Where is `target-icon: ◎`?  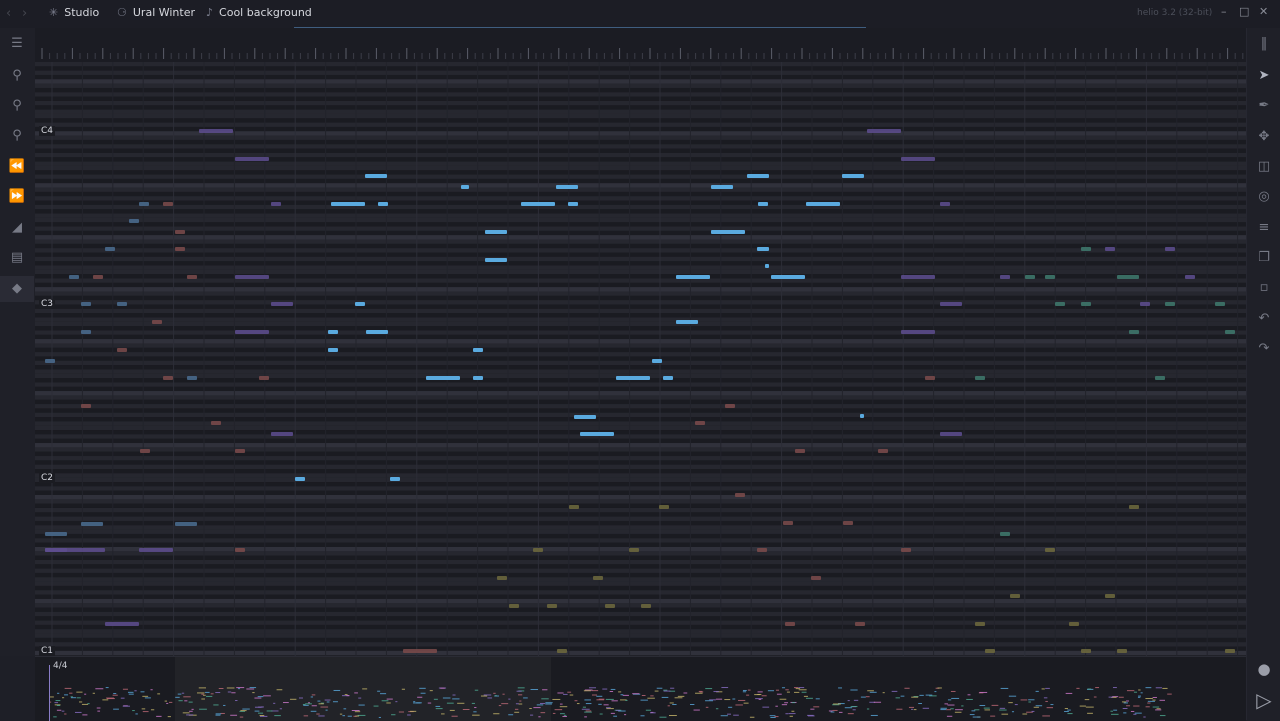 target-icon: ◎ is located at coordinates (1263, 196).